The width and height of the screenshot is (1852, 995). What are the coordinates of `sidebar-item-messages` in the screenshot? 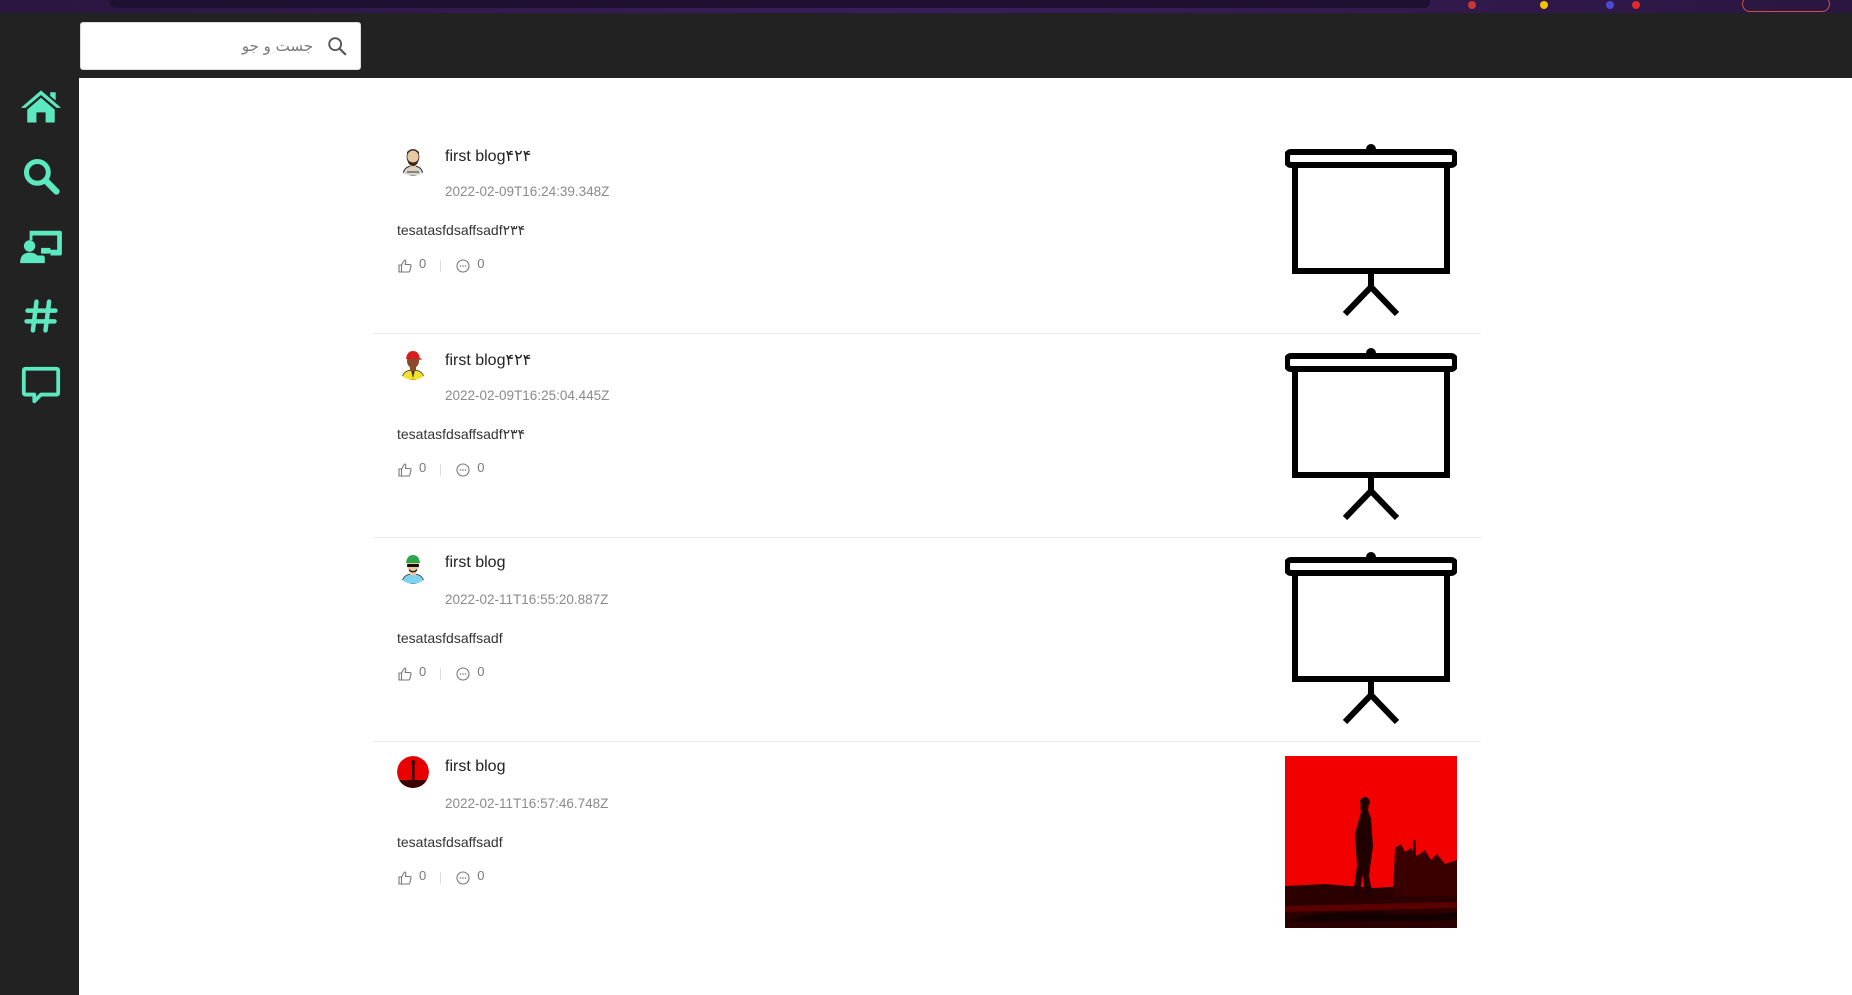 It's located at (41, 385).